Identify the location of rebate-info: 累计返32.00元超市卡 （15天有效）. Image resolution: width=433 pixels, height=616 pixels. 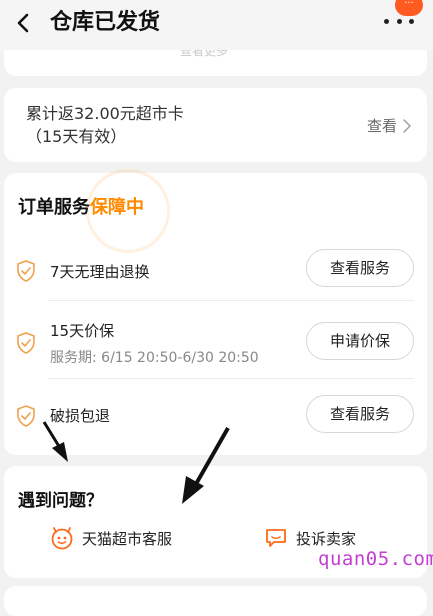
(105, 125).